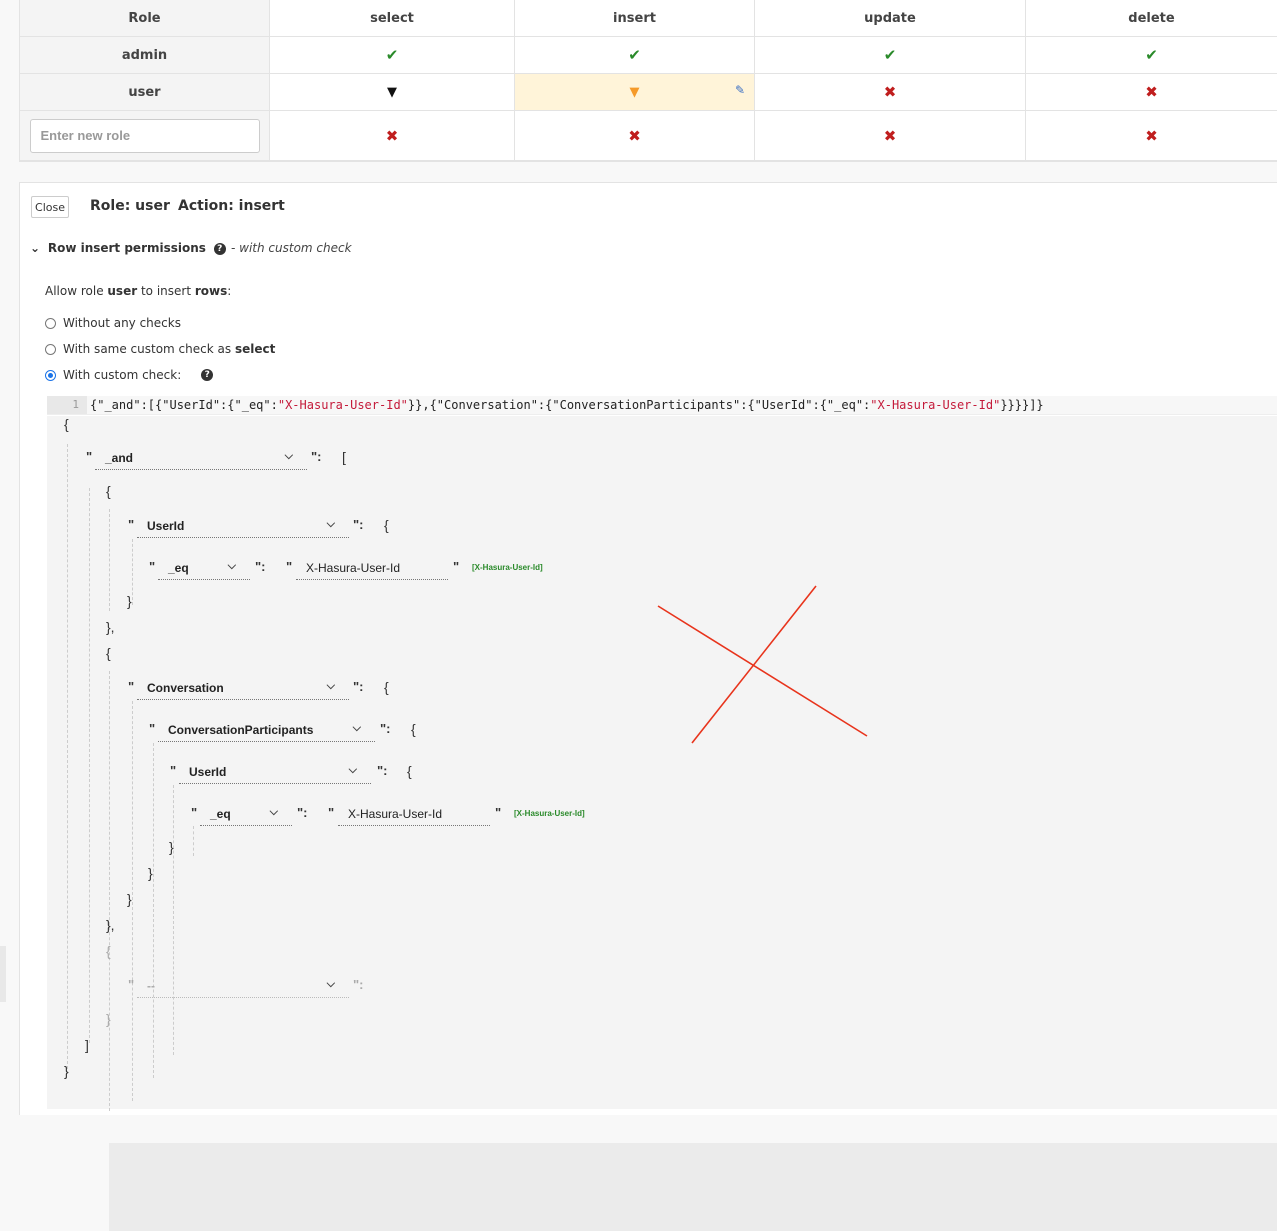  What do you see at coordinates (648, 18) in the screenshot?
I see `table-header-row: Role select insert update delete` at bounding box center [648, 18].